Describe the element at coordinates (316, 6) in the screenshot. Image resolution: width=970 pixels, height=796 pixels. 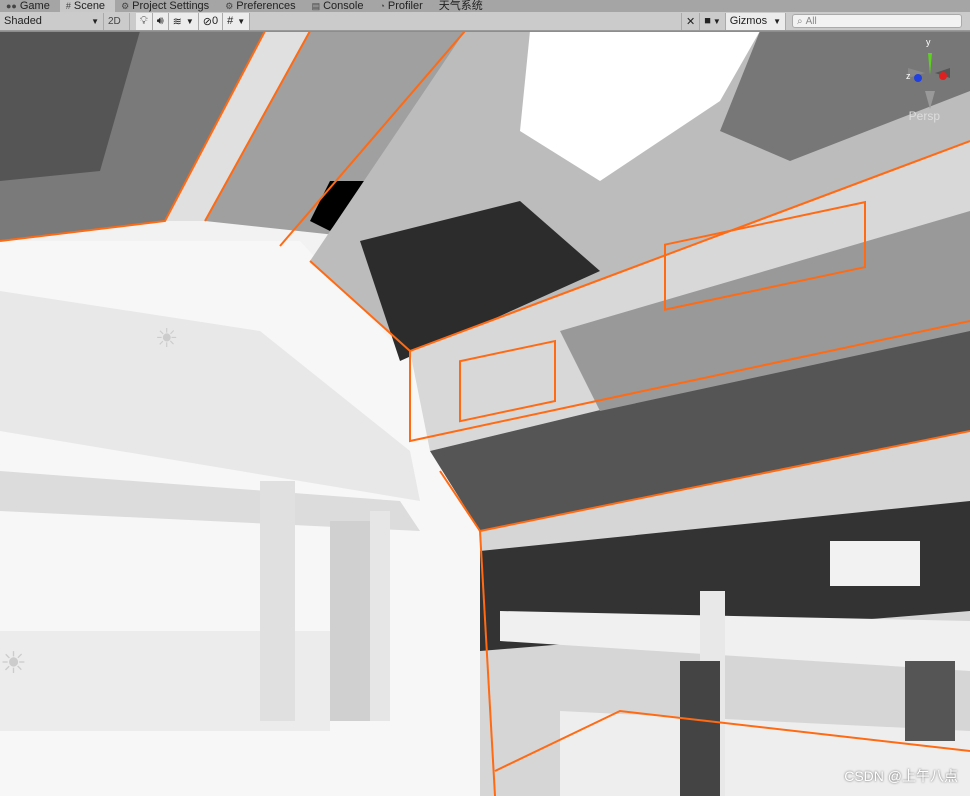
I see `console-icon: ▤` at that location.